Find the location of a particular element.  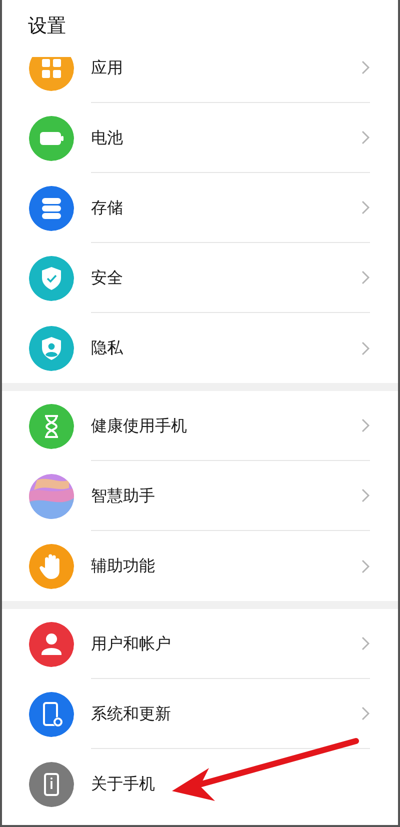

setting-label: 健康使用手机 is located at coordinates (226, 426).